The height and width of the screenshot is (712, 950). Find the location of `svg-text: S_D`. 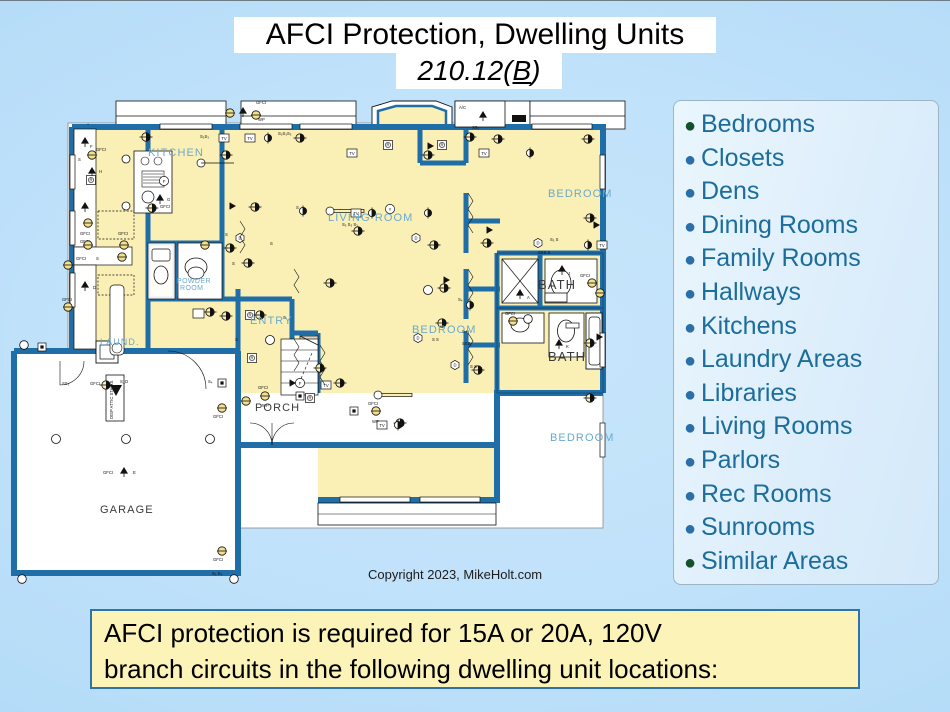

svg-text: S_D is located at coordinates (124, 381).